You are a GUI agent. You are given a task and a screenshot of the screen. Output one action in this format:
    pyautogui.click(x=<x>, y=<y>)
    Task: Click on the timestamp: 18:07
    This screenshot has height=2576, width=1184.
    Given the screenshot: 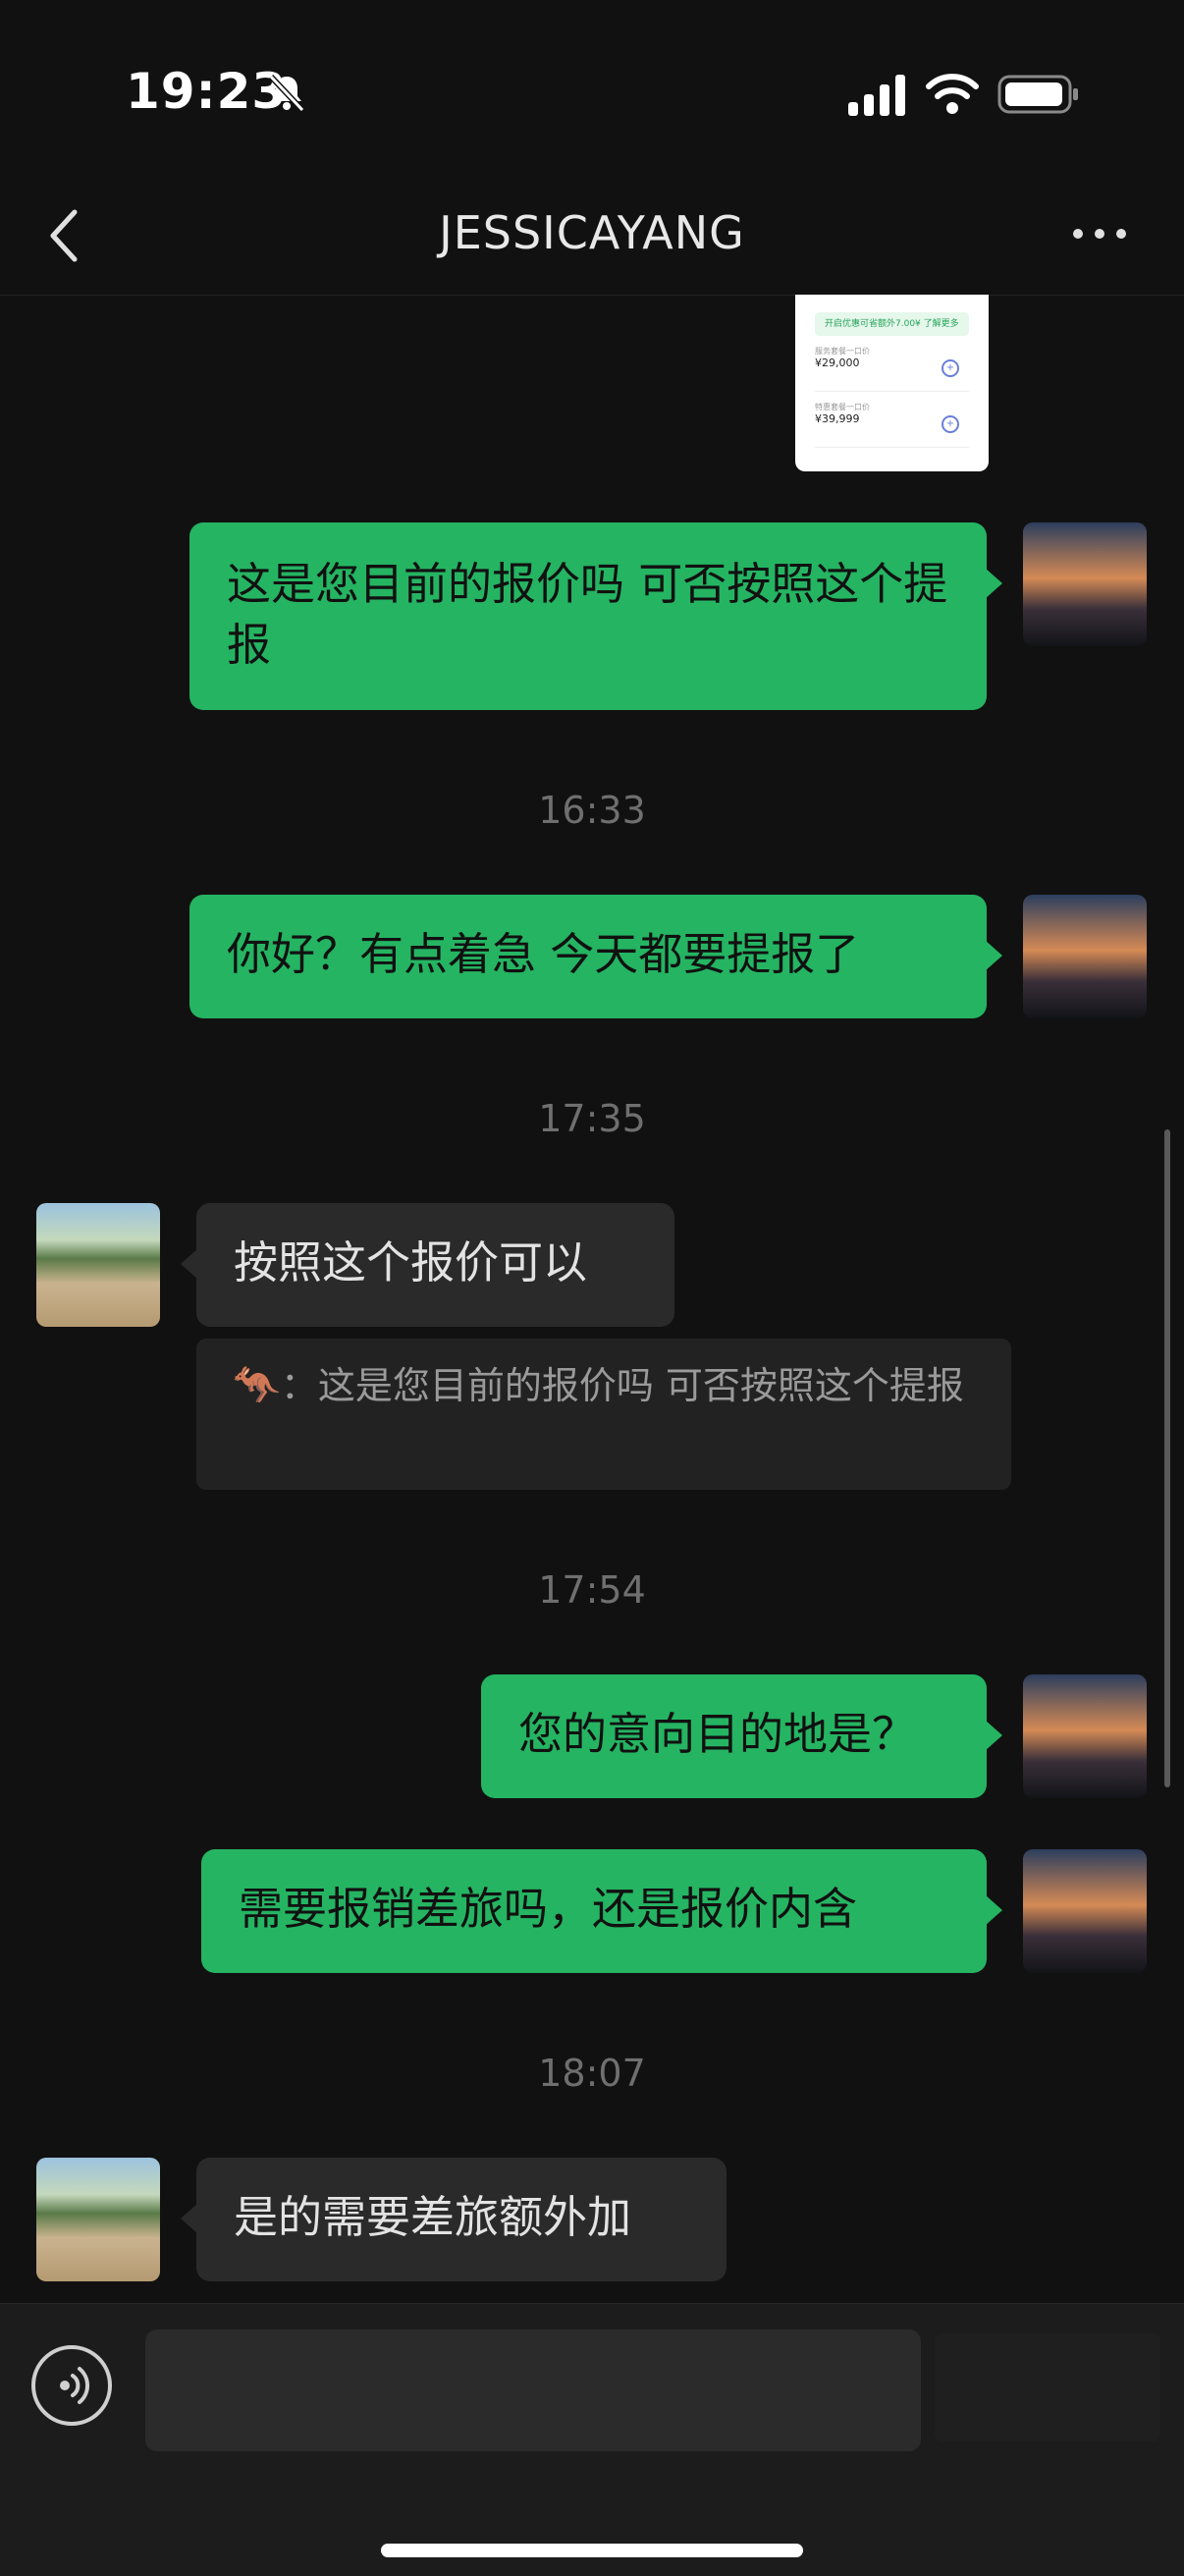 What is the action you would take?
    pyautogui.click(x=592, y=2073)
    